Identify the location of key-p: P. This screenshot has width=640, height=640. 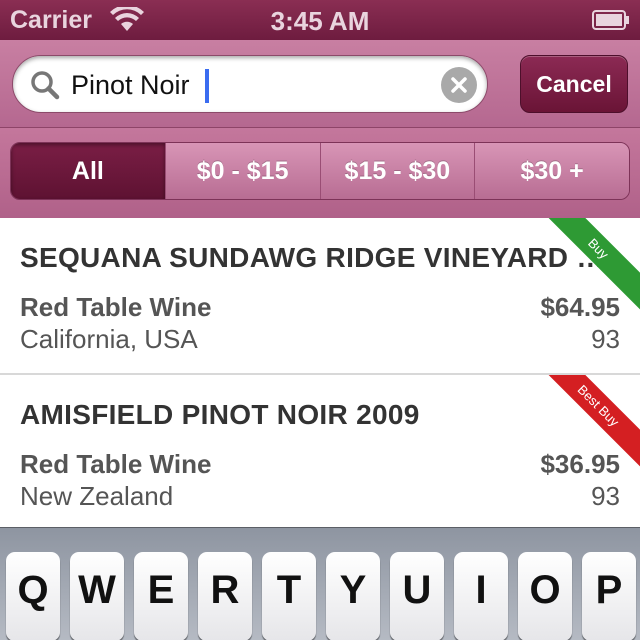
(609, 596).